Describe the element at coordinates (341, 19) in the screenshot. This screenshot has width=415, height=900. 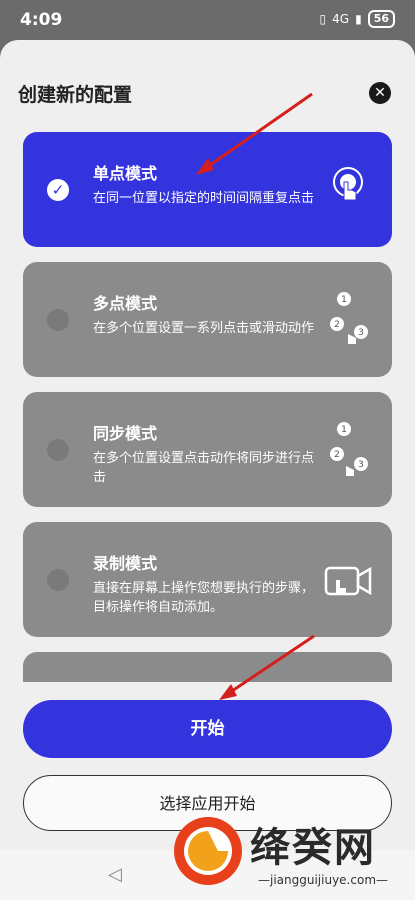
I see `network-label: 4G` at that location.